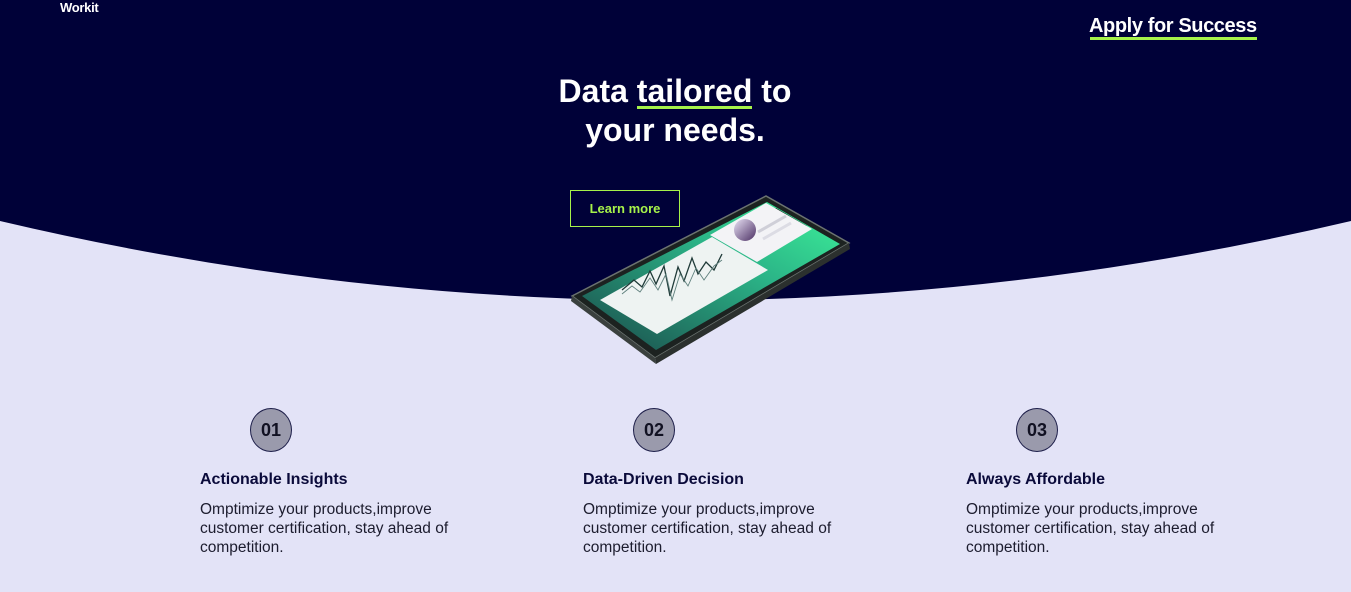 The height and width of the screenshot is (592, 1351). I want to click on feature-number-badge: 01, so click(271, 430).